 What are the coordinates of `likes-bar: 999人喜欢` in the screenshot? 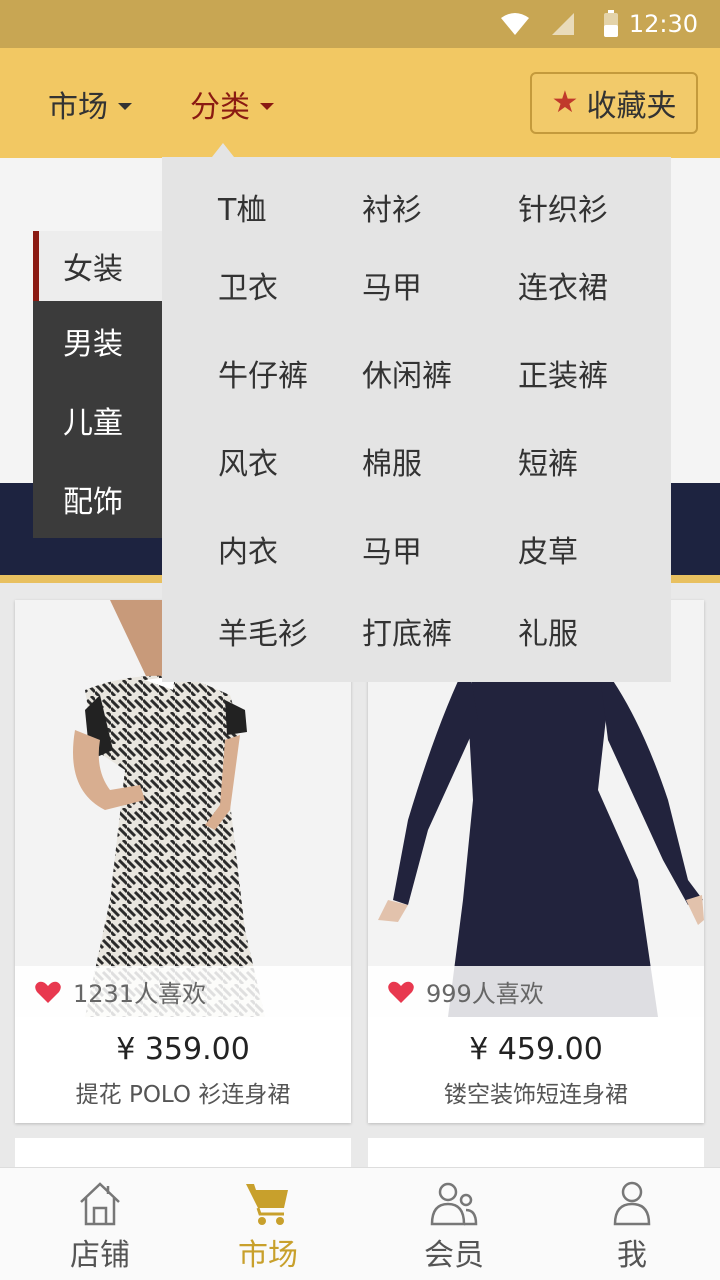 It's located at (536, 991).